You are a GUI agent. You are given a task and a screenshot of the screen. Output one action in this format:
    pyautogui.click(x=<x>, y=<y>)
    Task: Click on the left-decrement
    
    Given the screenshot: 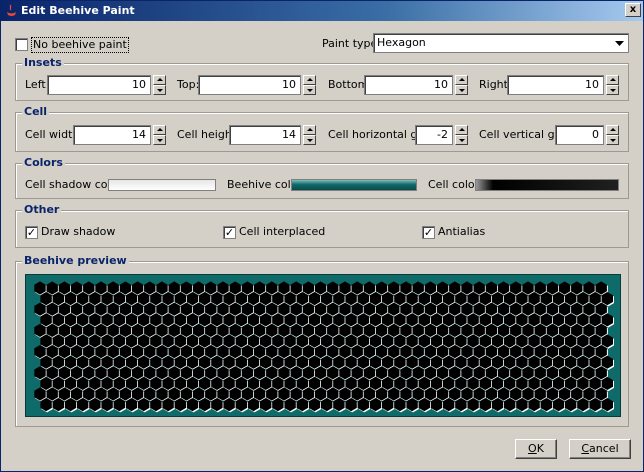 What is the action you would take?
    pyautogui.click(x=159, y=90)
    